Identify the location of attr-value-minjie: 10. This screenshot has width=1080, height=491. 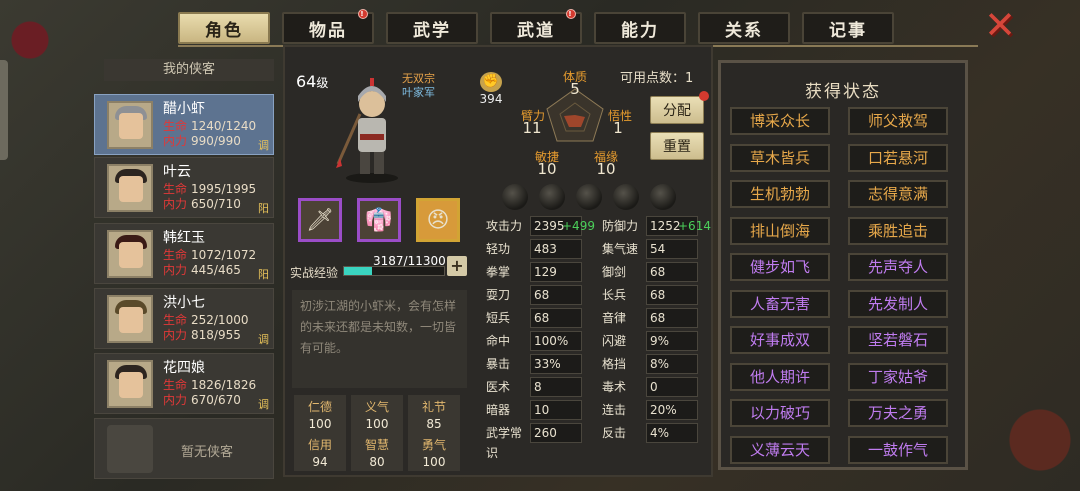
(547, 169).